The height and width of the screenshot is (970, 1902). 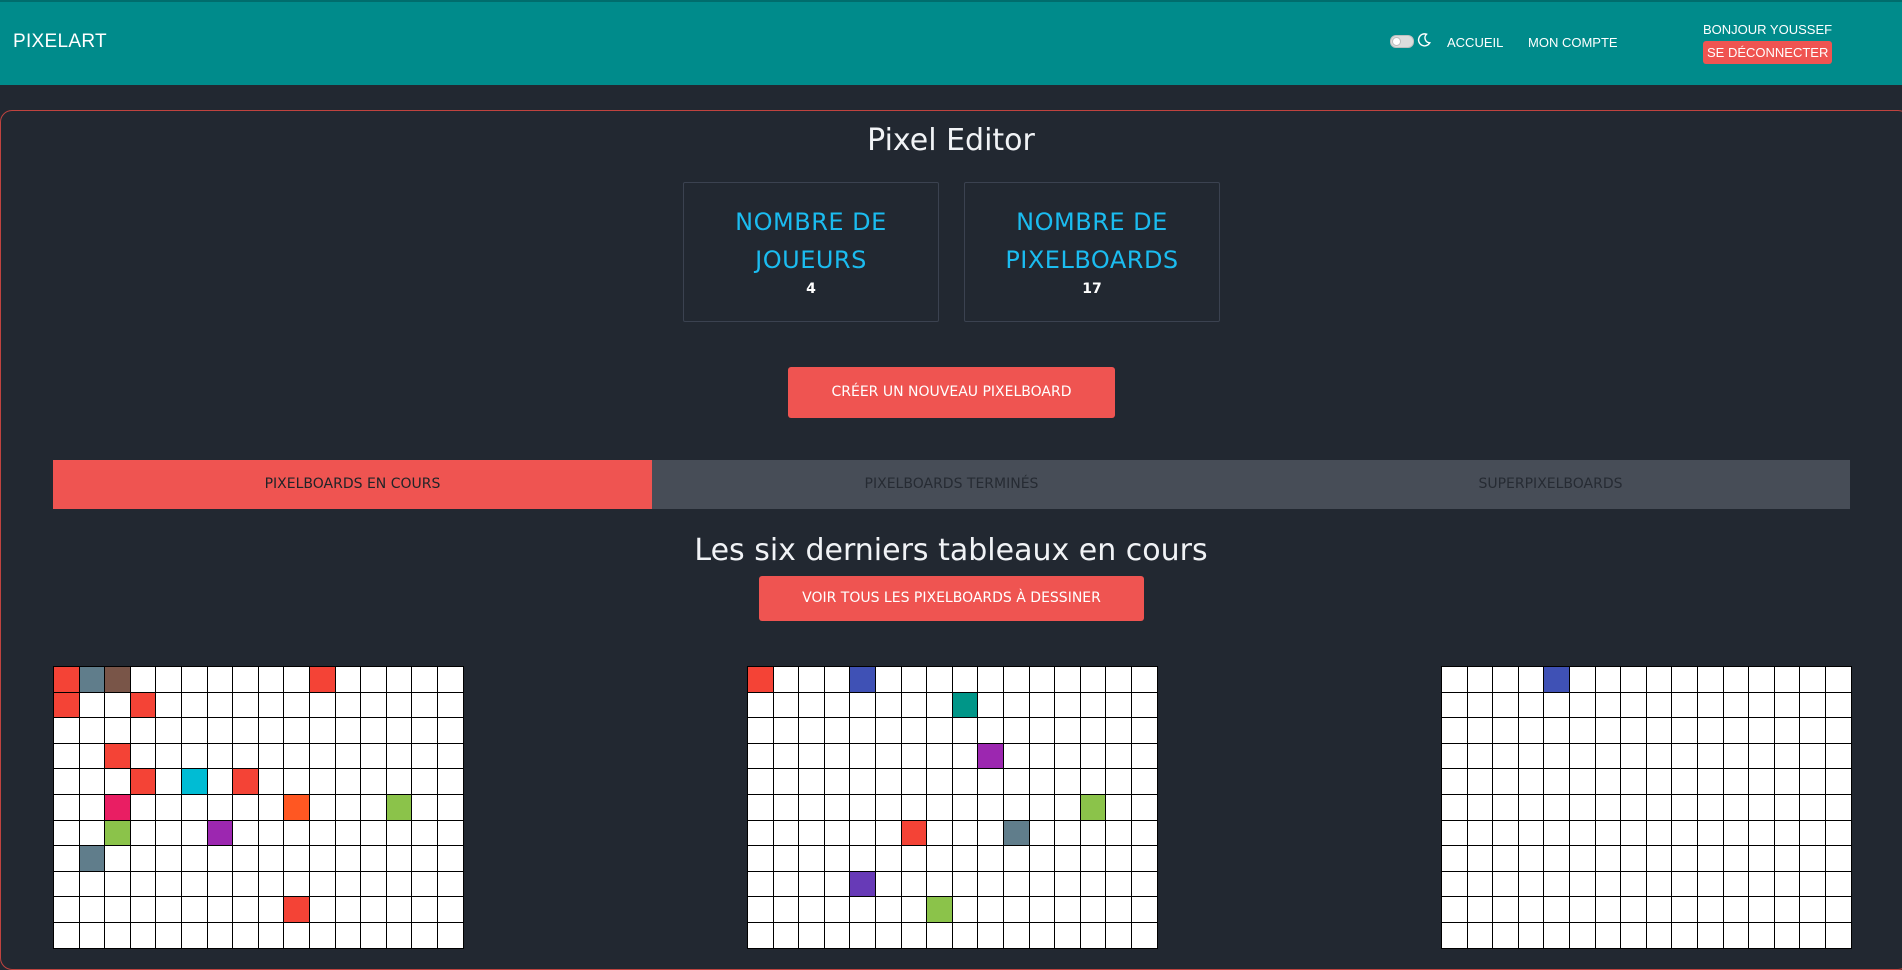 I want to click on tab-superpixelboards: SUPERPIXELBOARDS, so click(x=1550, y=484).